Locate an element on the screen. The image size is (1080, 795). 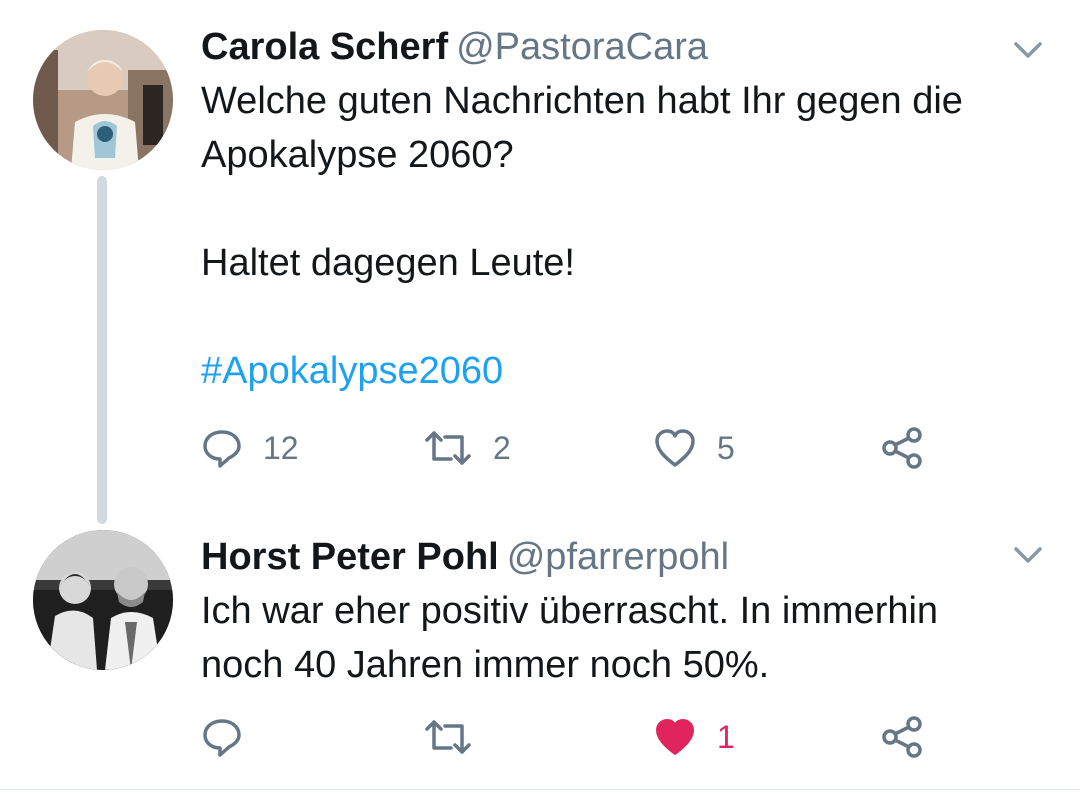
like-button: 5 is located at coordinates (694, 448).